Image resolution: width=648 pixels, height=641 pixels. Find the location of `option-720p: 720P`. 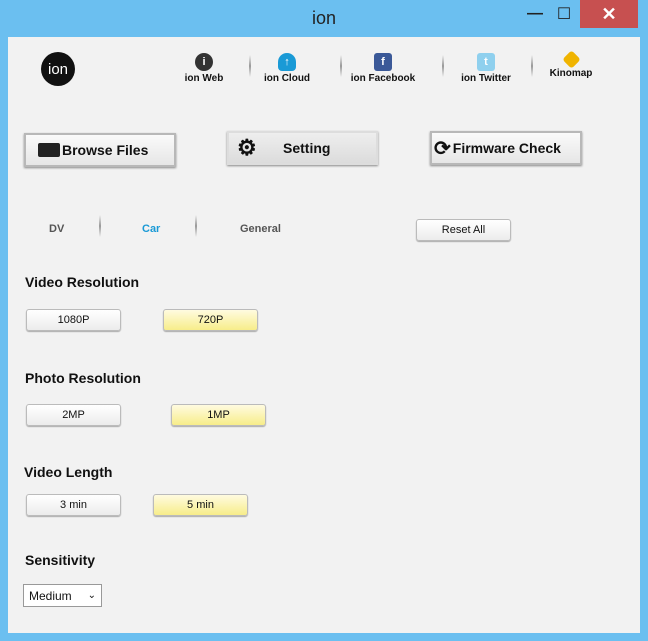

option-720p: 720P is located at coordinates (210, 320).